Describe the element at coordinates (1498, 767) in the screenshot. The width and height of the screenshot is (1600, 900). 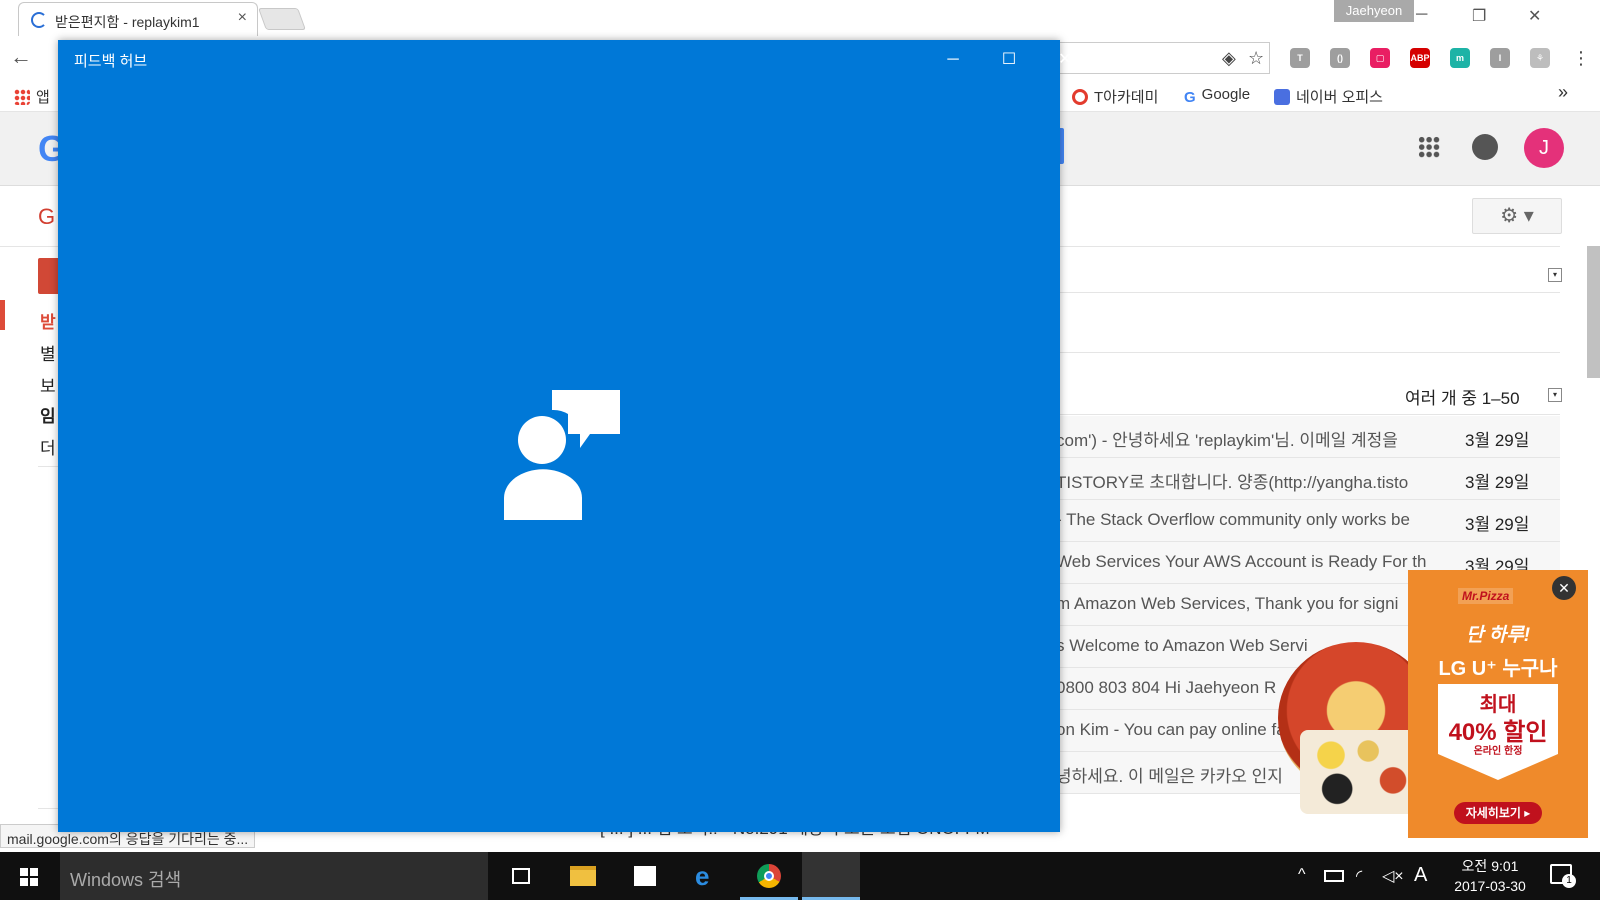
I see `ad-arrow` at that location.